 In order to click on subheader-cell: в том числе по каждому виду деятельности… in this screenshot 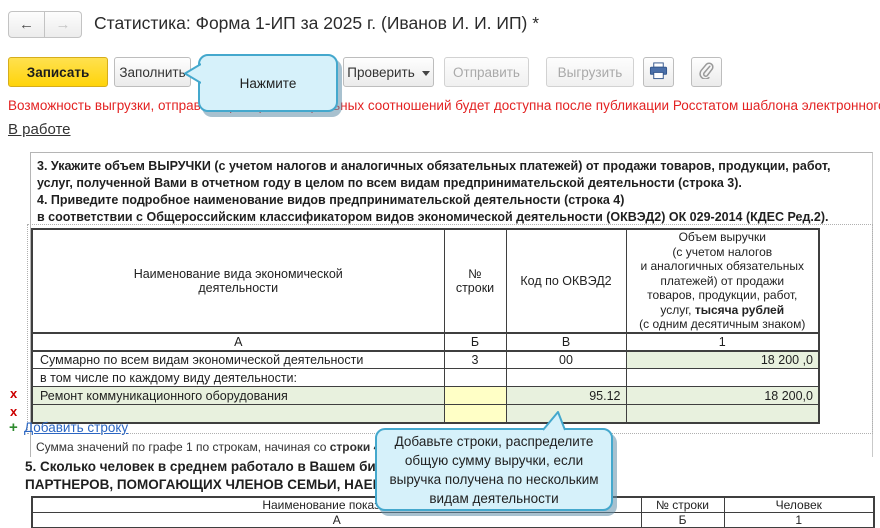, I will do `click(238, 377)`.